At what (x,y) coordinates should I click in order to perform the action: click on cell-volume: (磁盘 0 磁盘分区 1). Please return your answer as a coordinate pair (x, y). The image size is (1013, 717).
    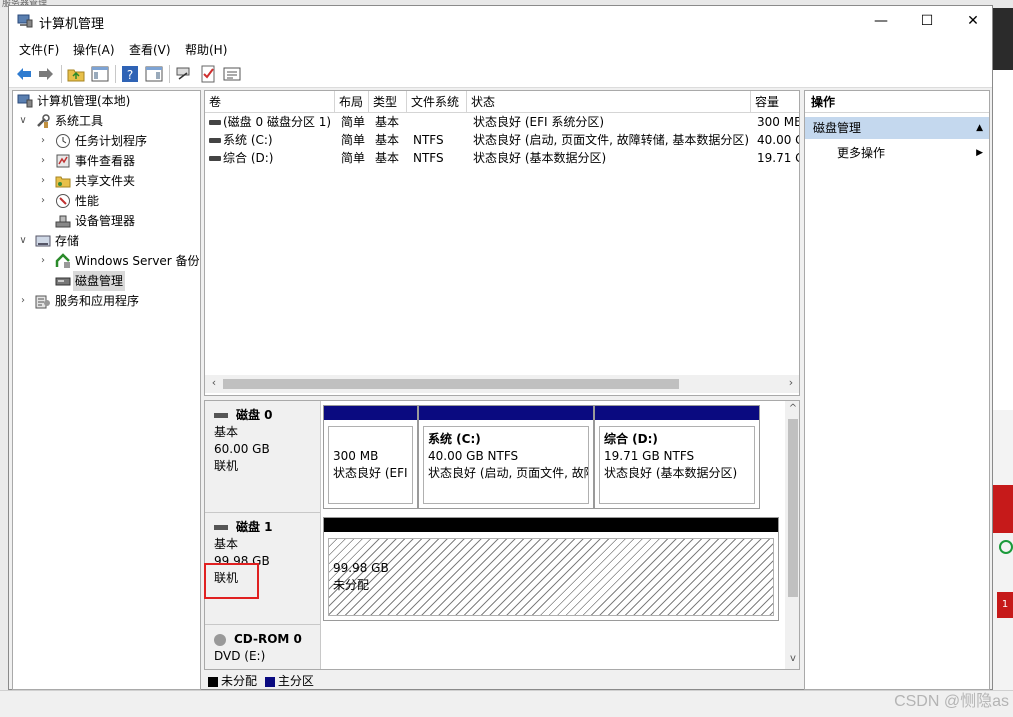
    Looking at the image, I should click on (277, 122).